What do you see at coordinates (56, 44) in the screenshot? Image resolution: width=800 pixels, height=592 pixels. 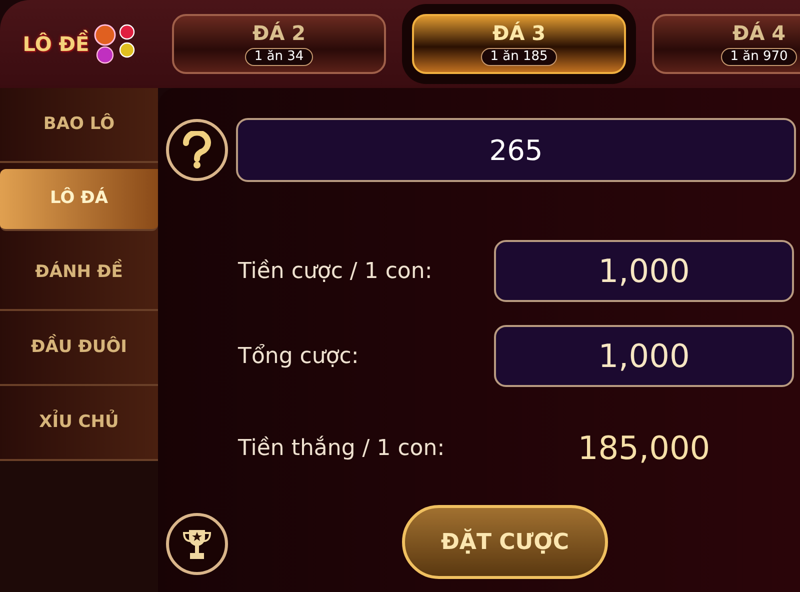 I see `logo-text: LÔ ĐỀ` at bounding box center [56, 44].